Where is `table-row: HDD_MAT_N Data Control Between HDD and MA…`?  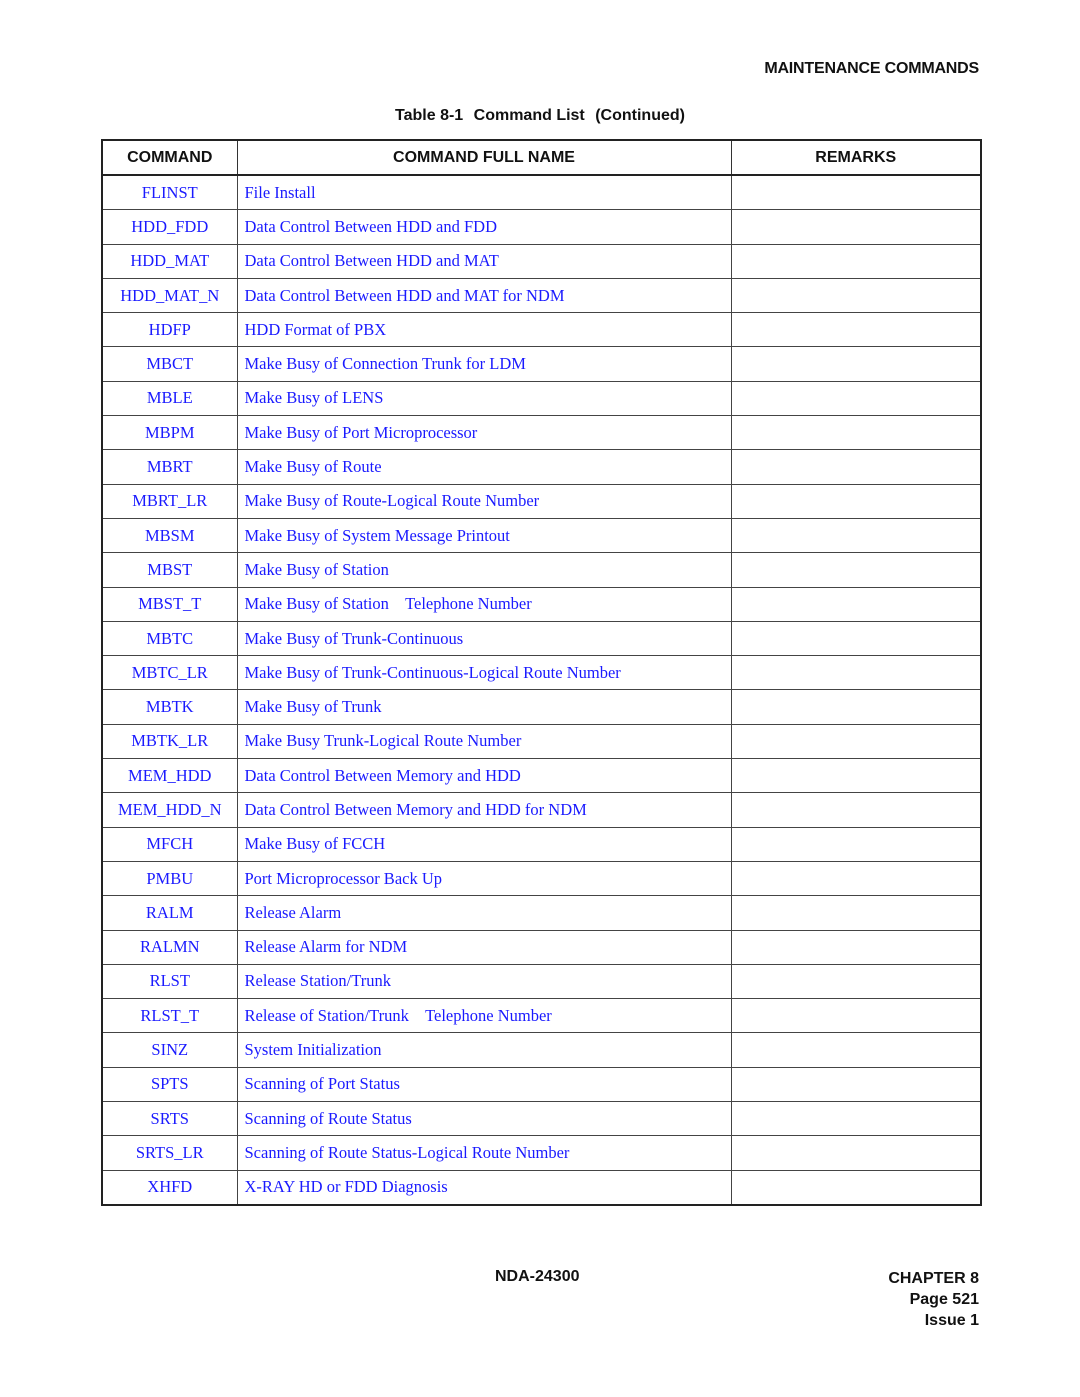
table-row: HDD_MAT_N Data Control Between HDD and MA… is located at coordinates (541, 295).